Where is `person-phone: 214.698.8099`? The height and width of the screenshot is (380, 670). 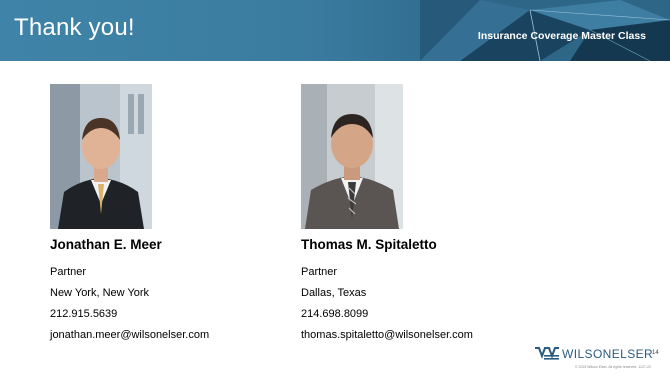
person-phone: 214.698.8099 is located at coordinates (335, 314).